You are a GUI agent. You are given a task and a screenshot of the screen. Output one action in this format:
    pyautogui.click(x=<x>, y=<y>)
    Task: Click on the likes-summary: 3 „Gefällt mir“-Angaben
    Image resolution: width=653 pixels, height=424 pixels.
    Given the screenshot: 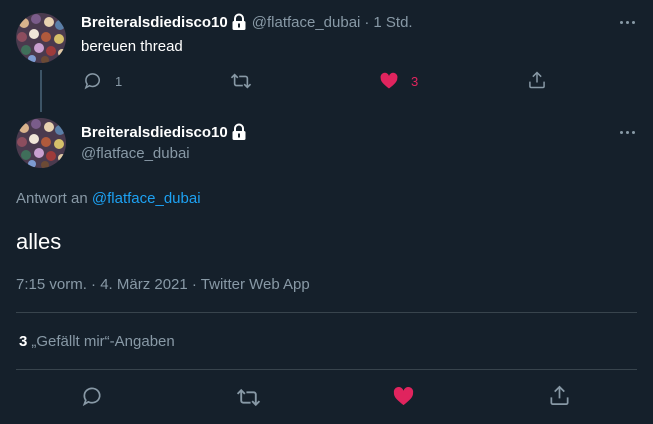 What is the action you would take?
    pyautogui.click(x=97, y=341)
    